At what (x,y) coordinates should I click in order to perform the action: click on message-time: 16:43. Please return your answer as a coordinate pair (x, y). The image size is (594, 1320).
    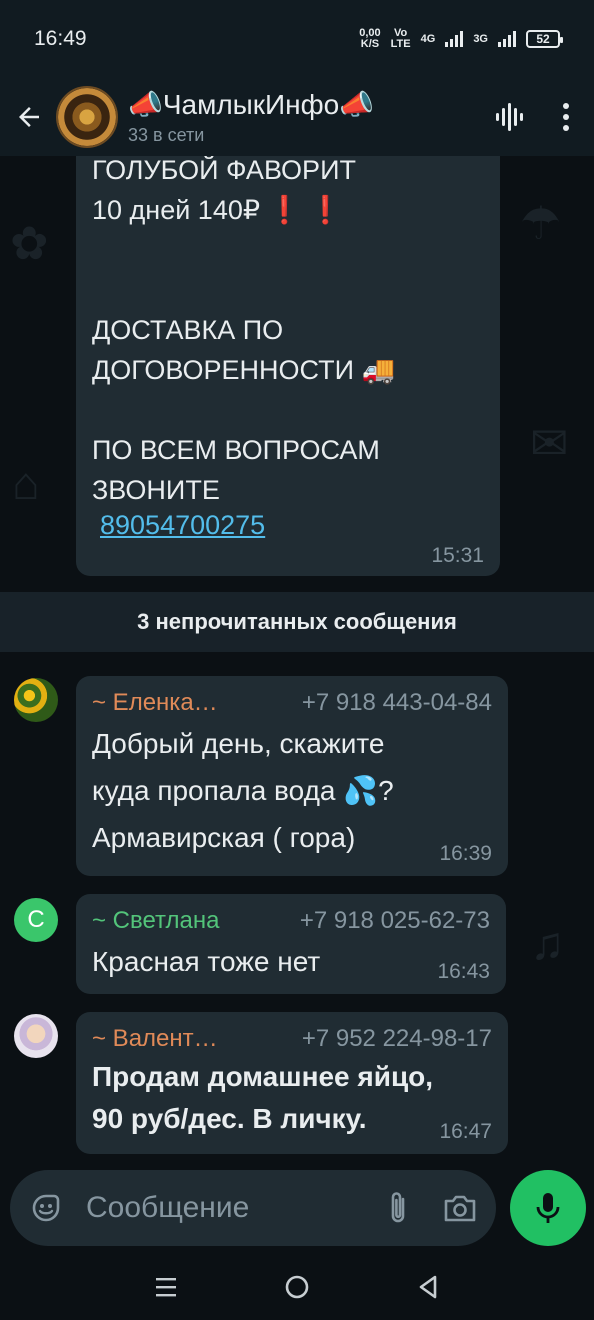
    Looking at the image, I should click on (463, 971).